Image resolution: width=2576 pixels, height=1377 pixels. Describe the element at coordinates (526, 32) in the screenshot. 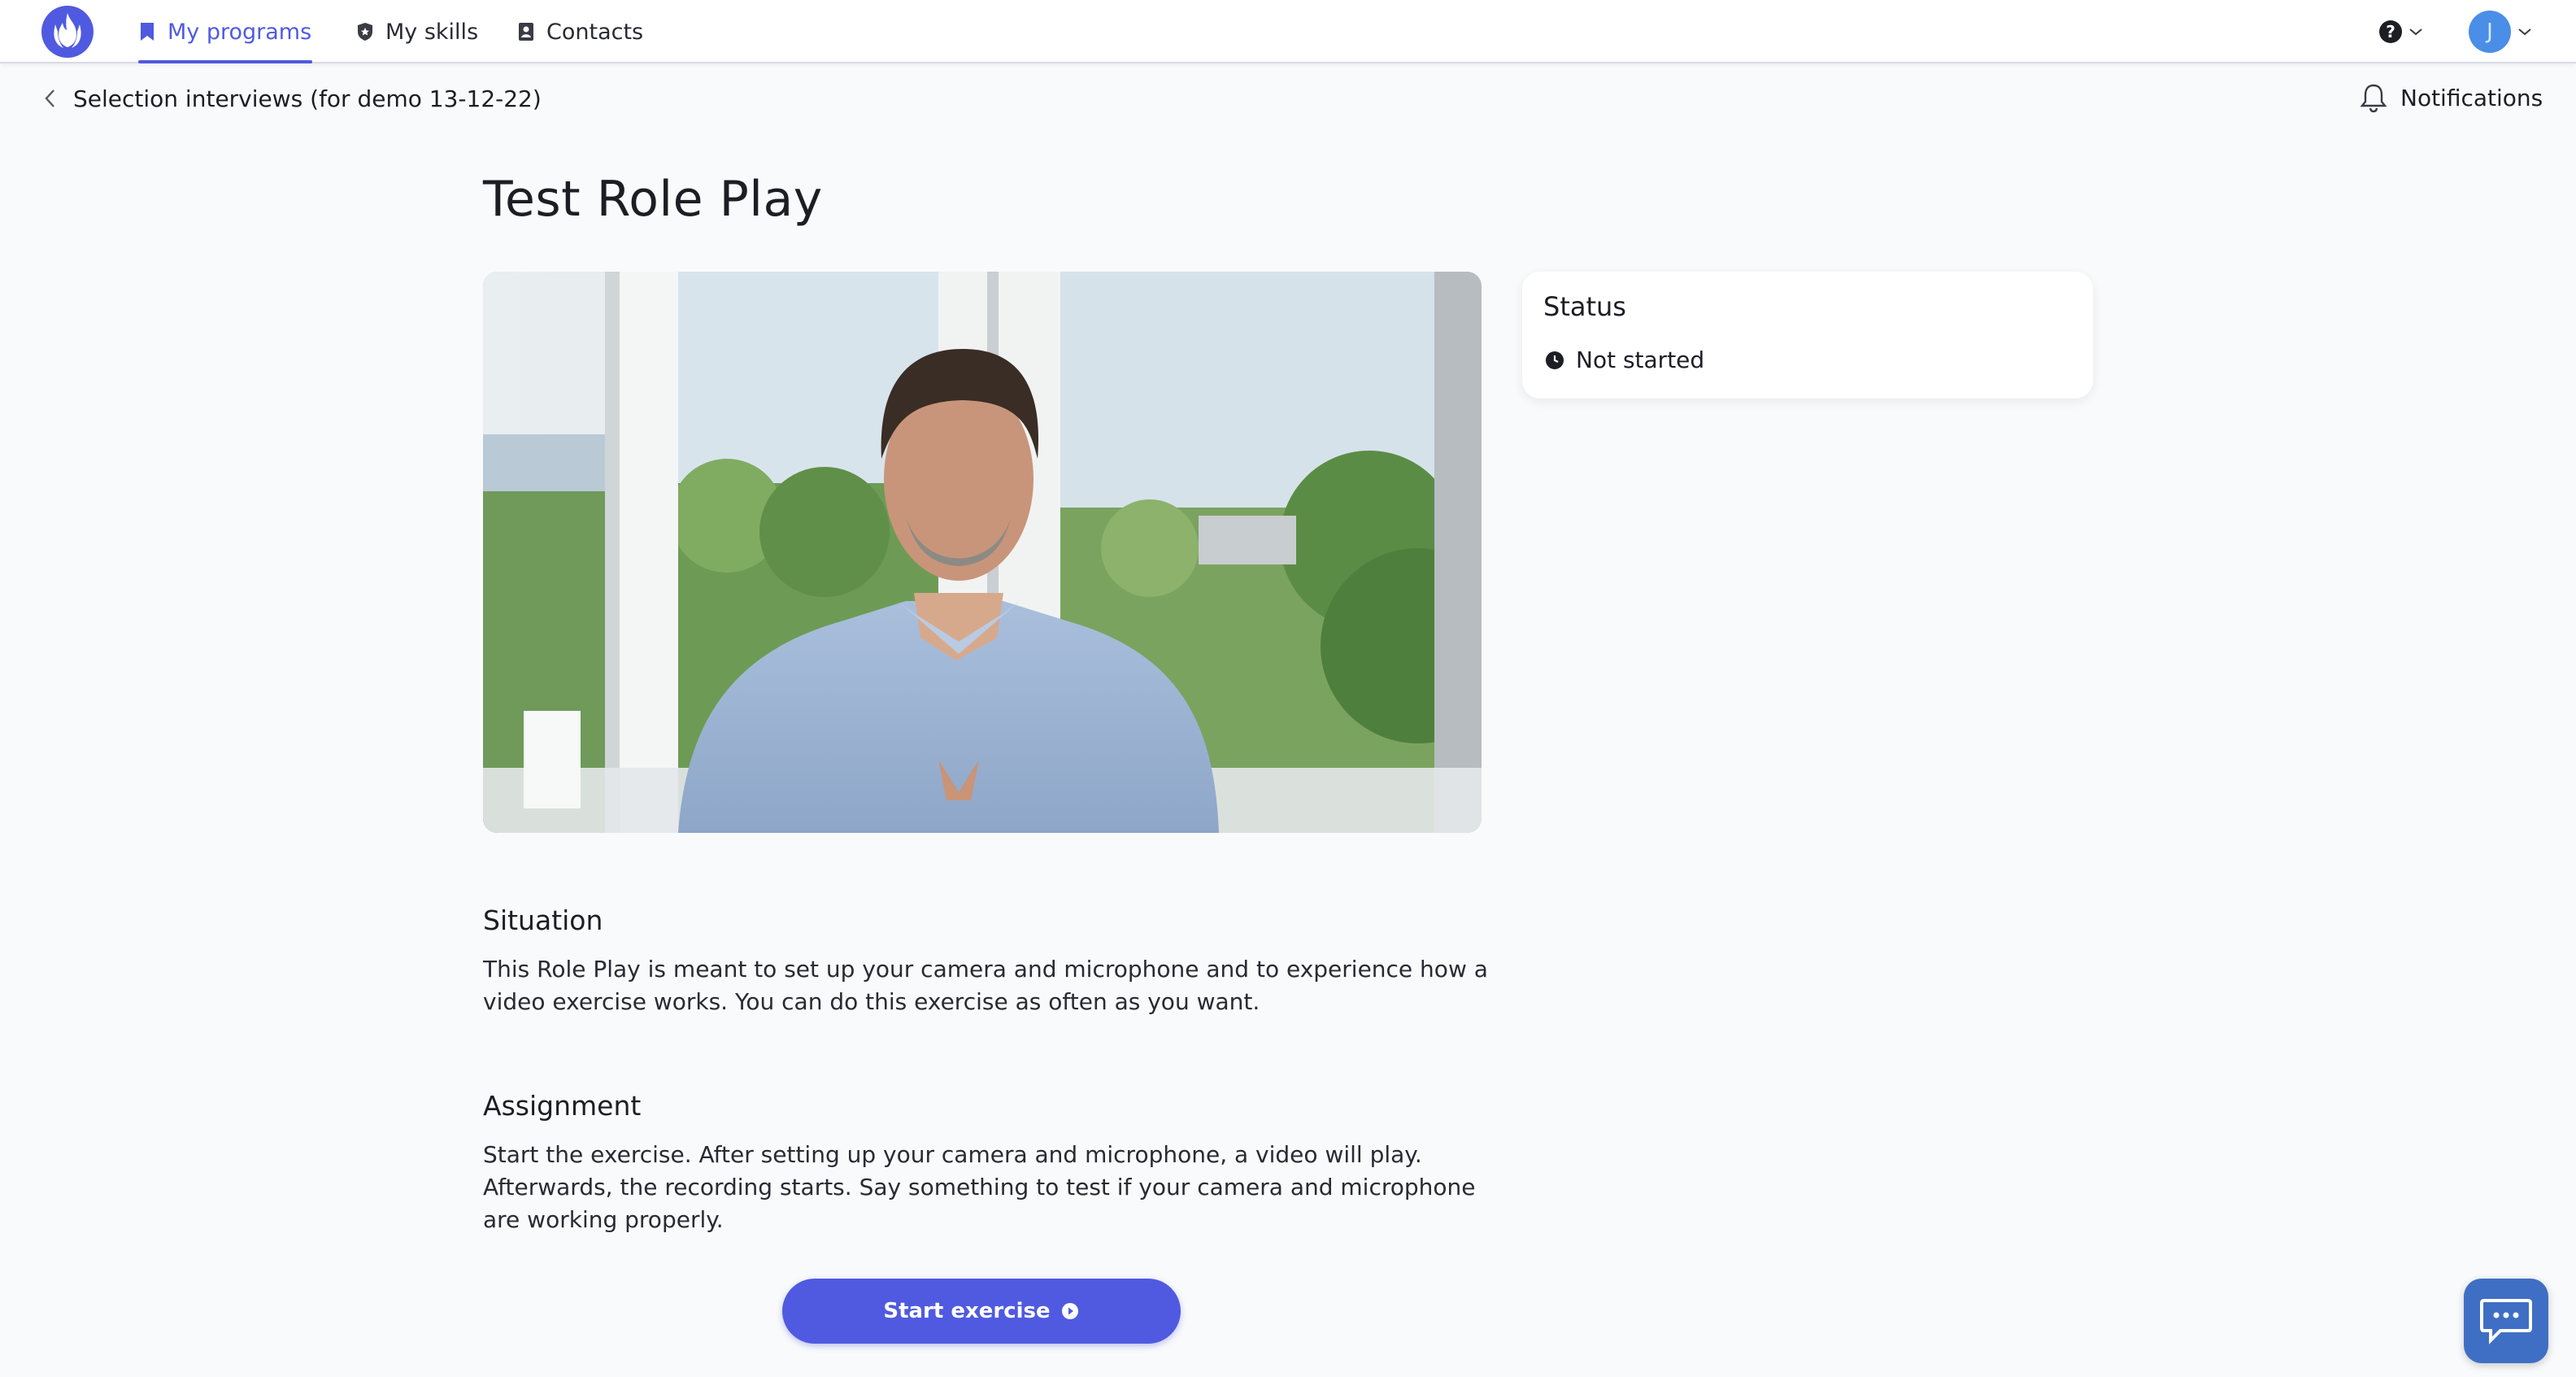

I see `contact-book-icon` at that location.